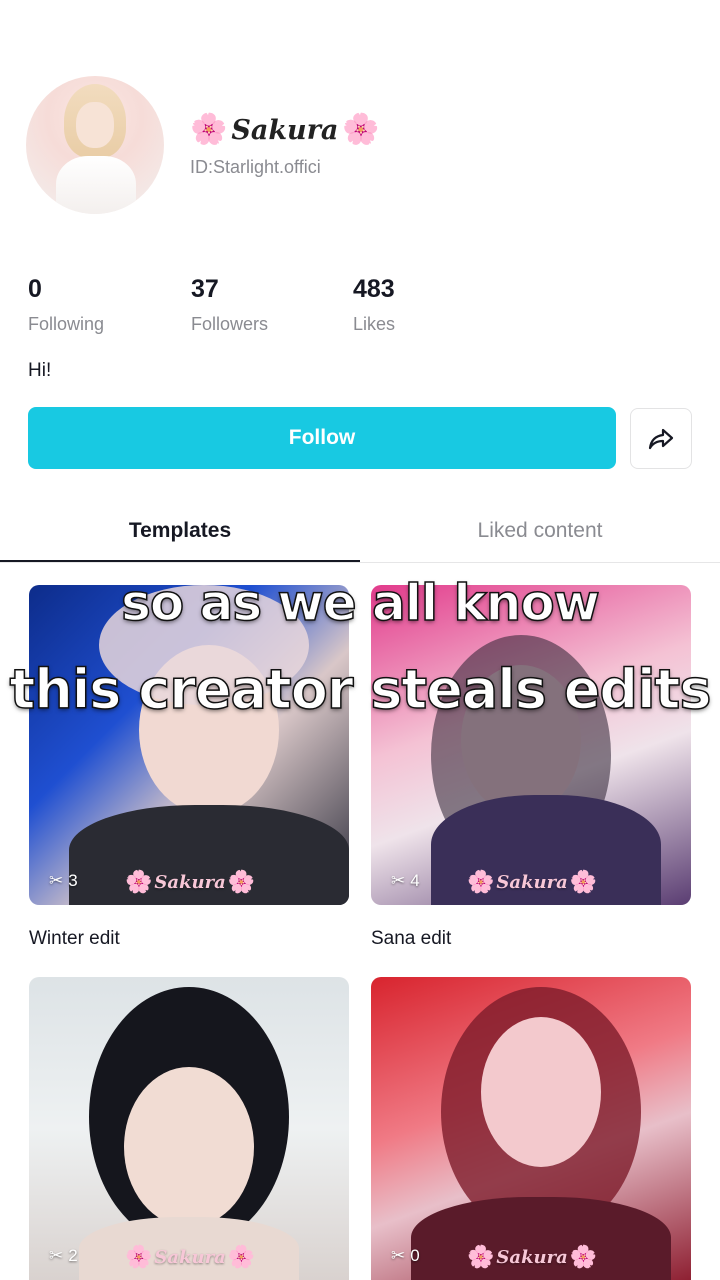 This screenshot has width=720, height=1280. What do you see at coordinates (360, 562) in the screenshot?
I see `tab-divider` at bounding box center [360, 562].